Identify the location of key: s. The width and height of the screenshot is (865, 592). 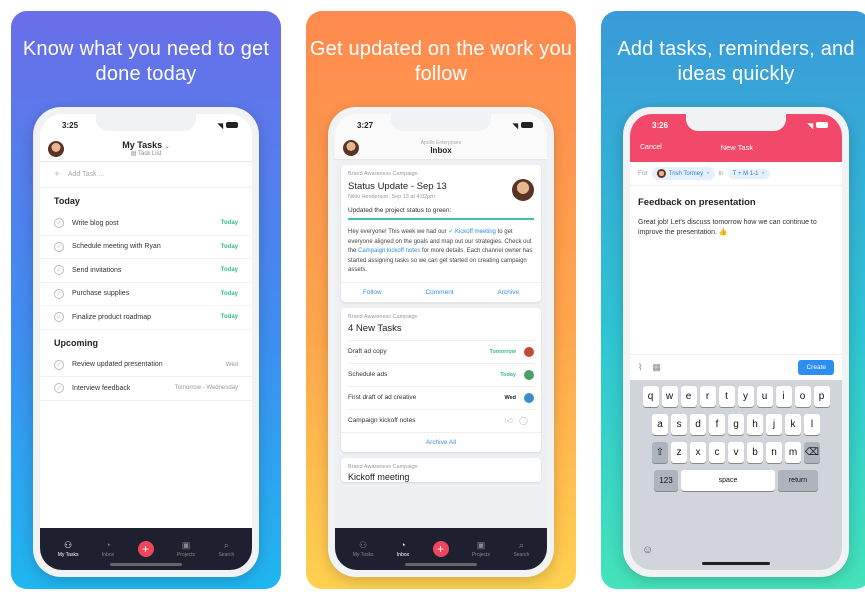
(679, 424).